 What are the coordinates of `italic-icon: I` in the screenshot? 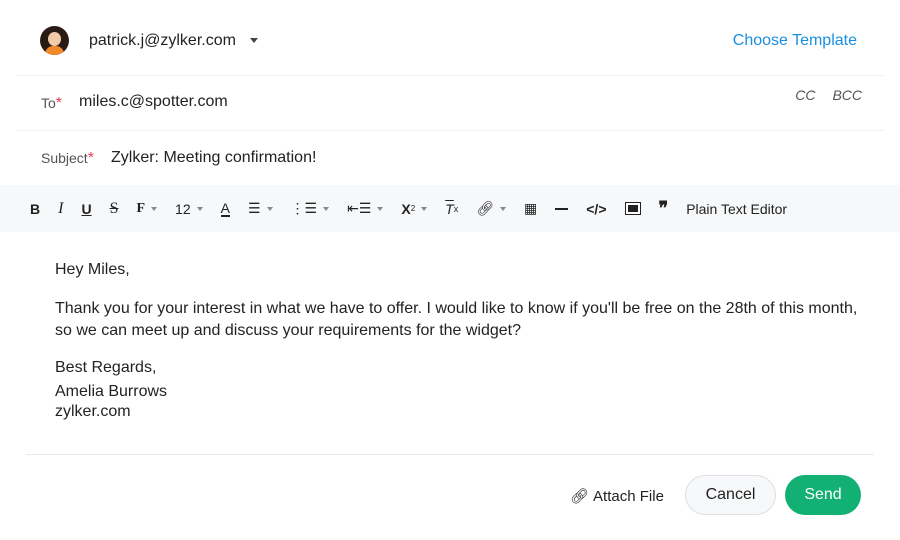 It's located at (60, 209).